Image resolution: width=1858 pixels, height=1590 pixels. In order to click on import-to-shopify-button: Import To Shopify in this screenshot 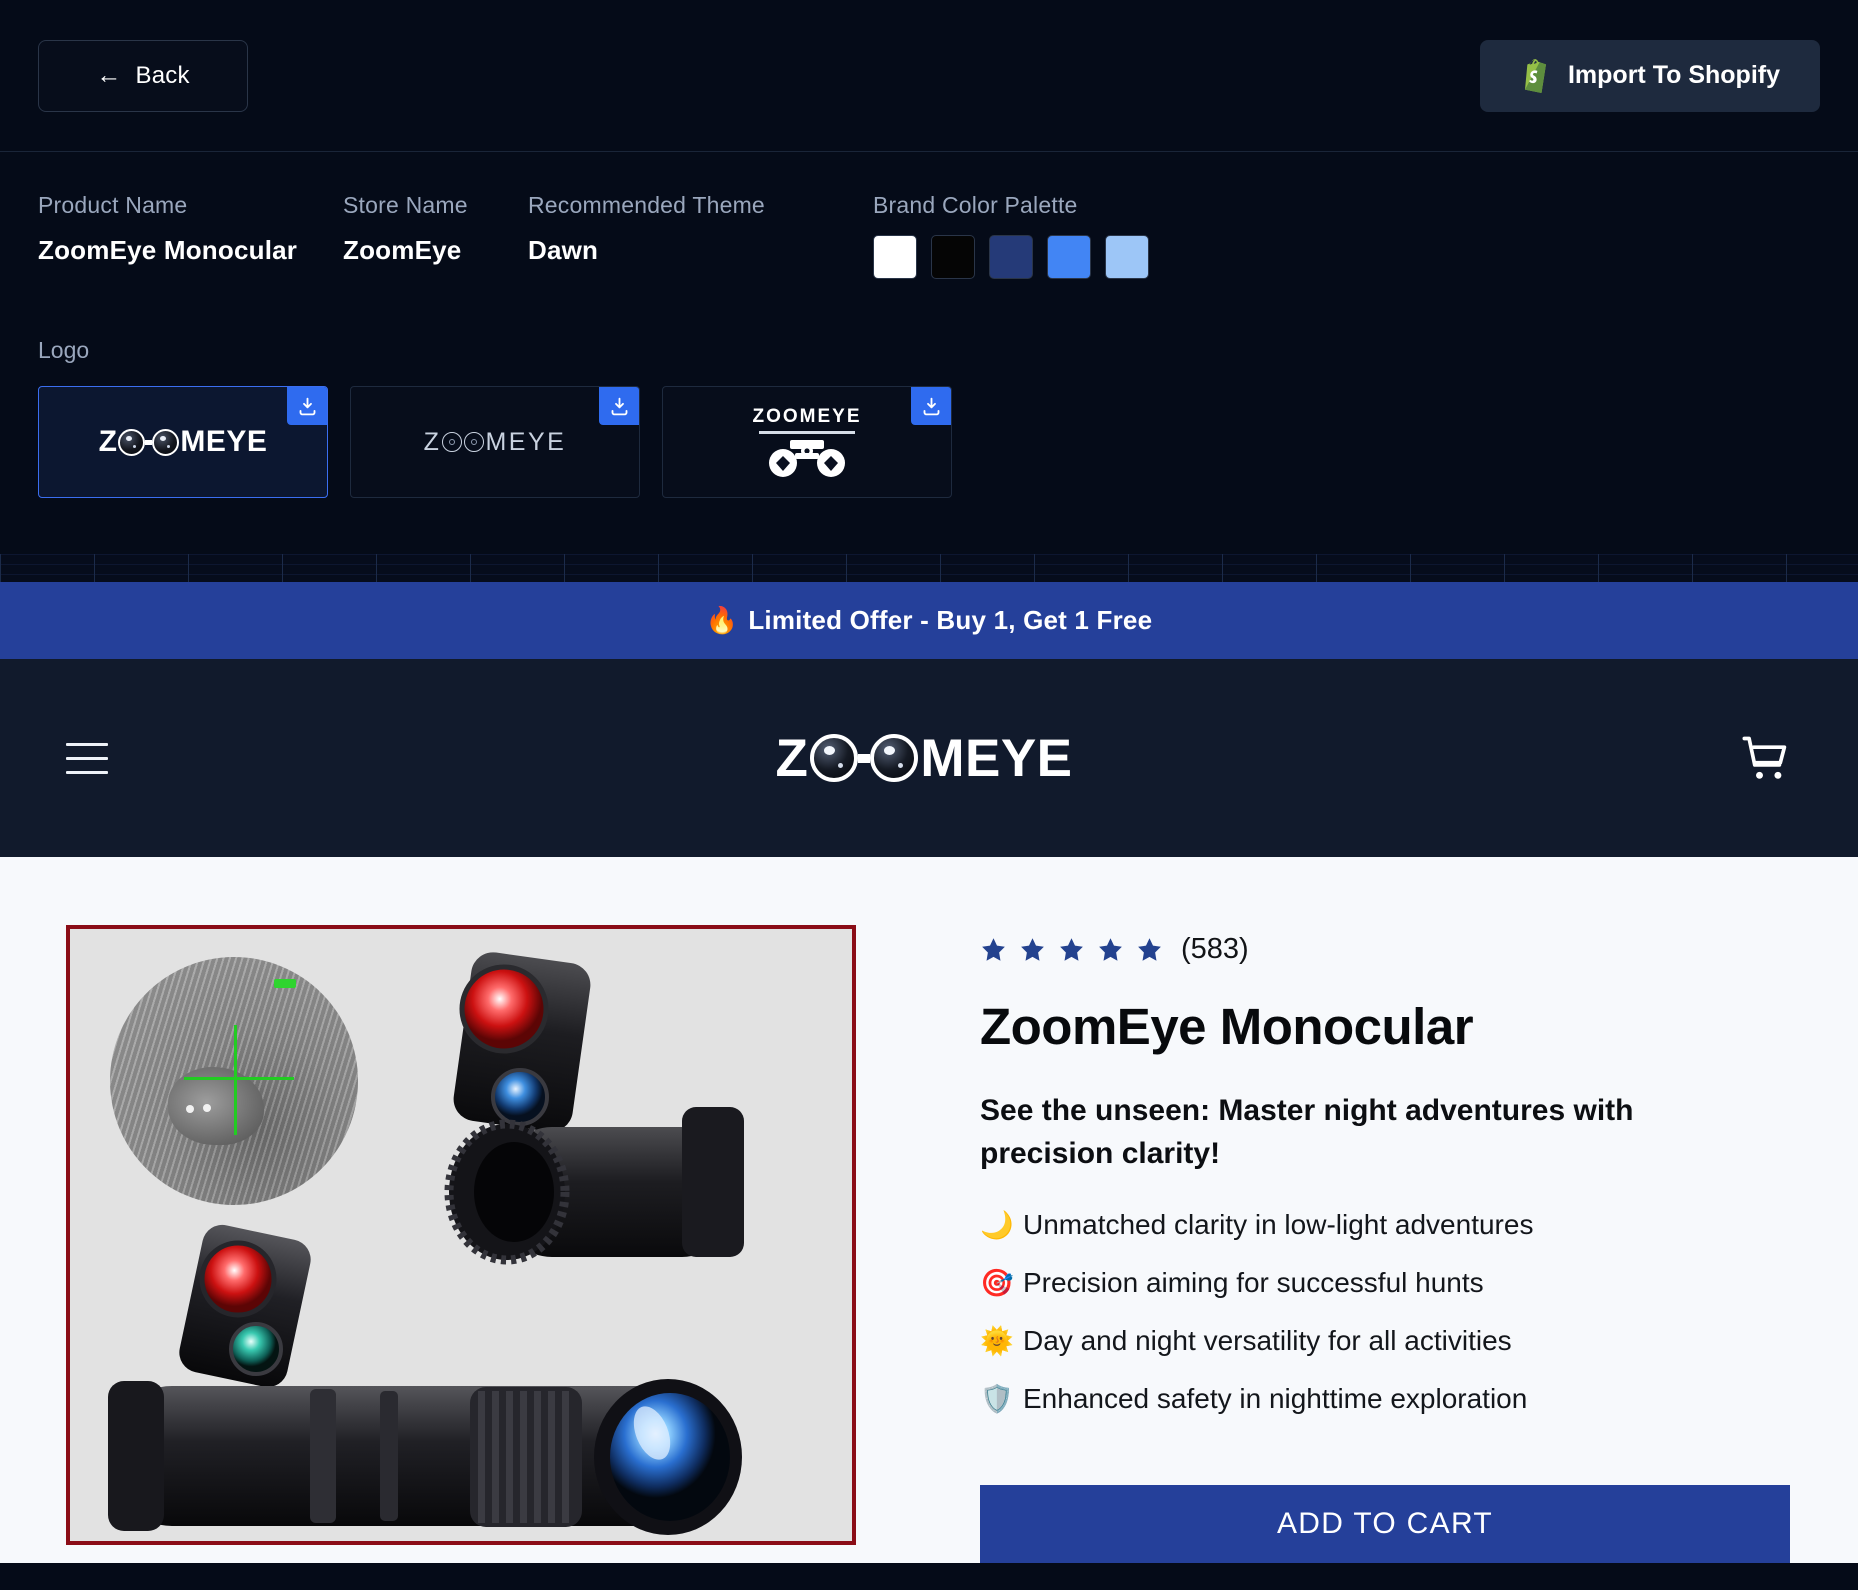, I will do `click(1649, 75)`.